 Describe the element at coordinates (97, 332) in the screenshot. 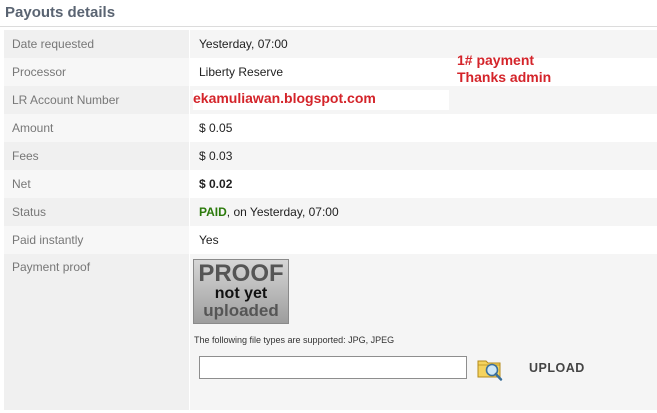

I see `row-label: Payment proof` at that location.